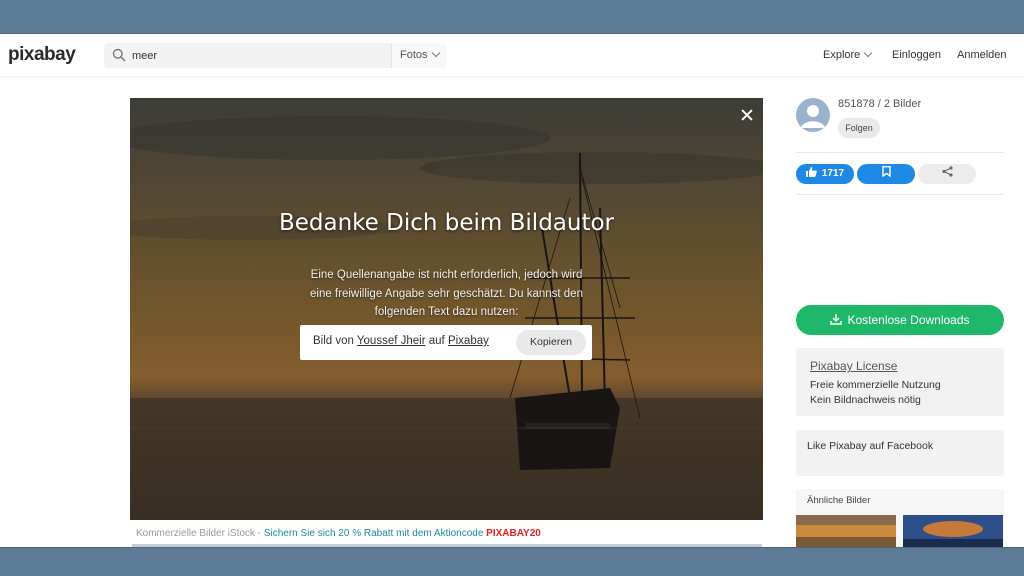  What do you see at coordinates (900, 518) in the screenshot?
I see `similar-images-box: Ähnliche Bilder` at bounding box center [900, 518].